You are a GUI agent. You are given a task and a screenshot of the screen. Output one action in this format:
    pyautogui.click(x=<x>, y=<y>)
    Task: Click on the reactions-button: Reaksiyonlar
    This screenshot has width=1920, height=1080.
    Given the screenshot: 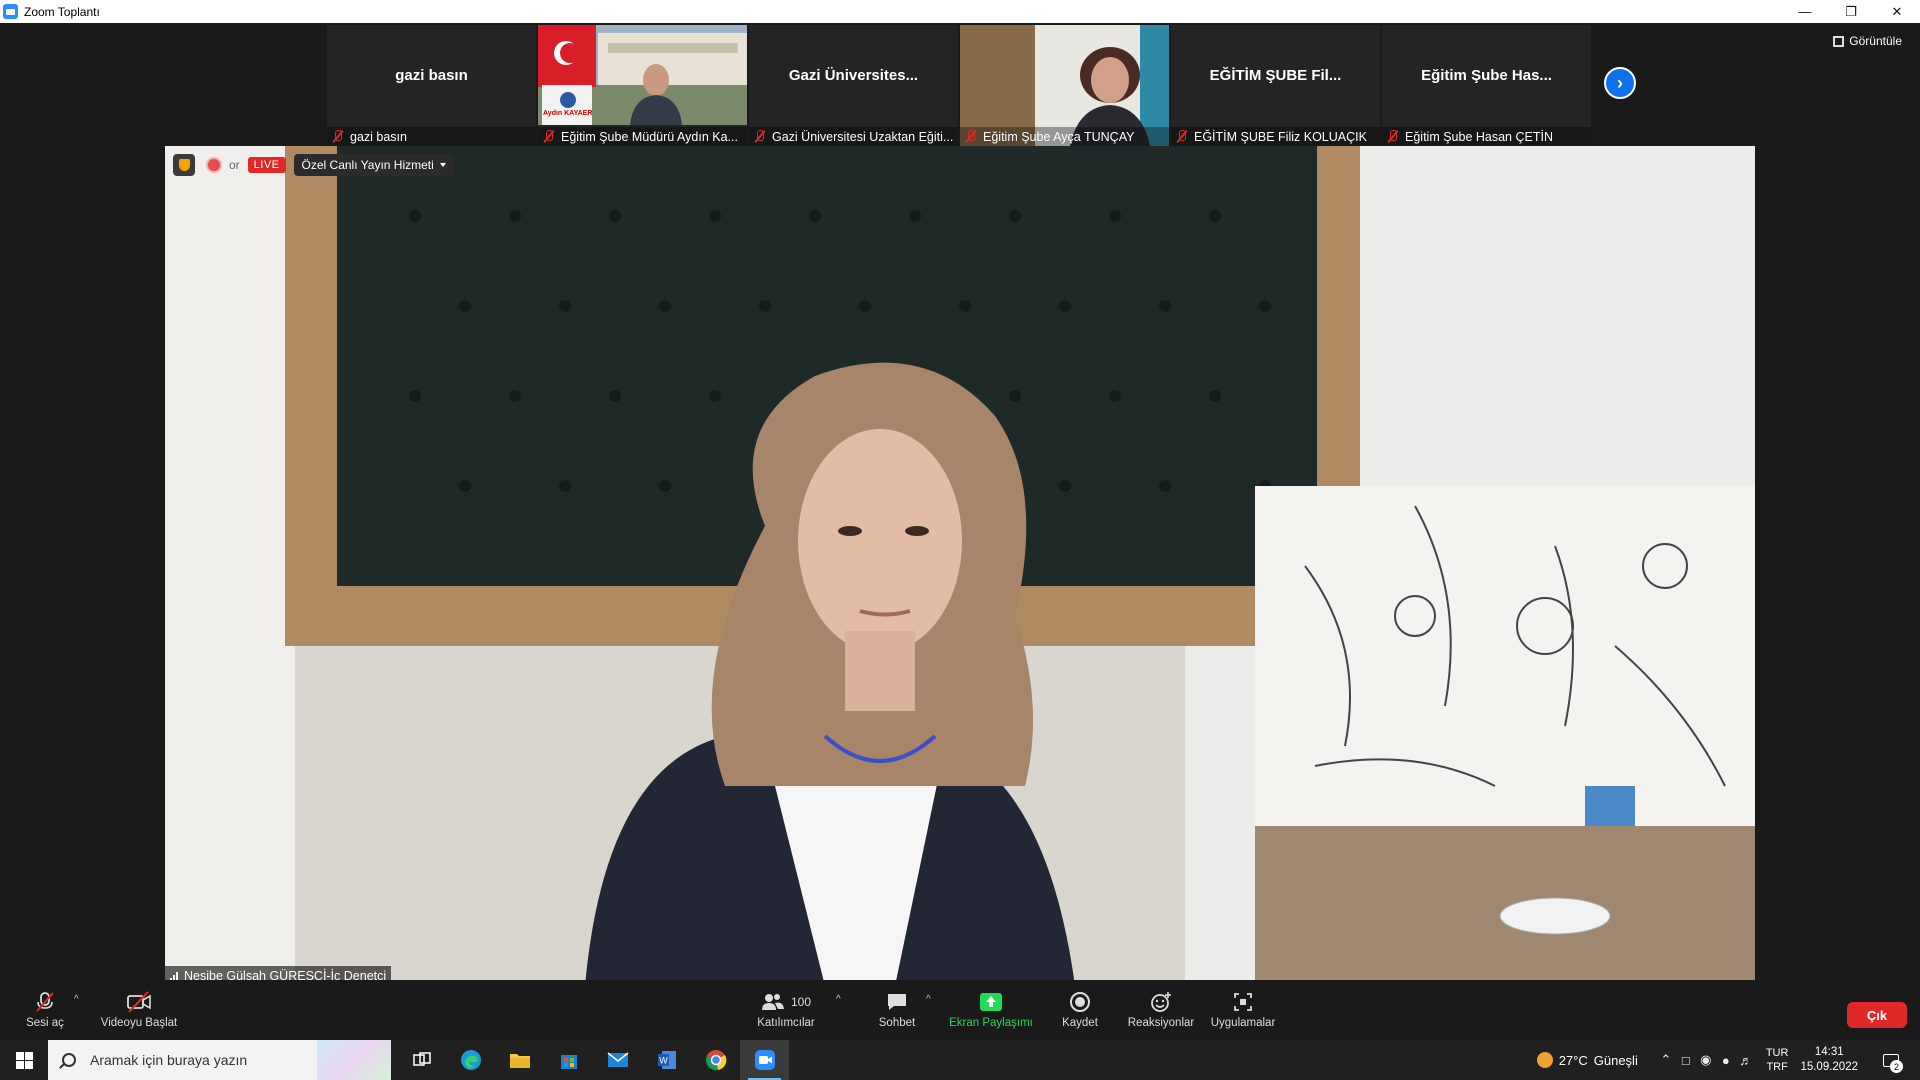 What is the action you would take?
    pyautogui.click(x=1161, y=1009)
    